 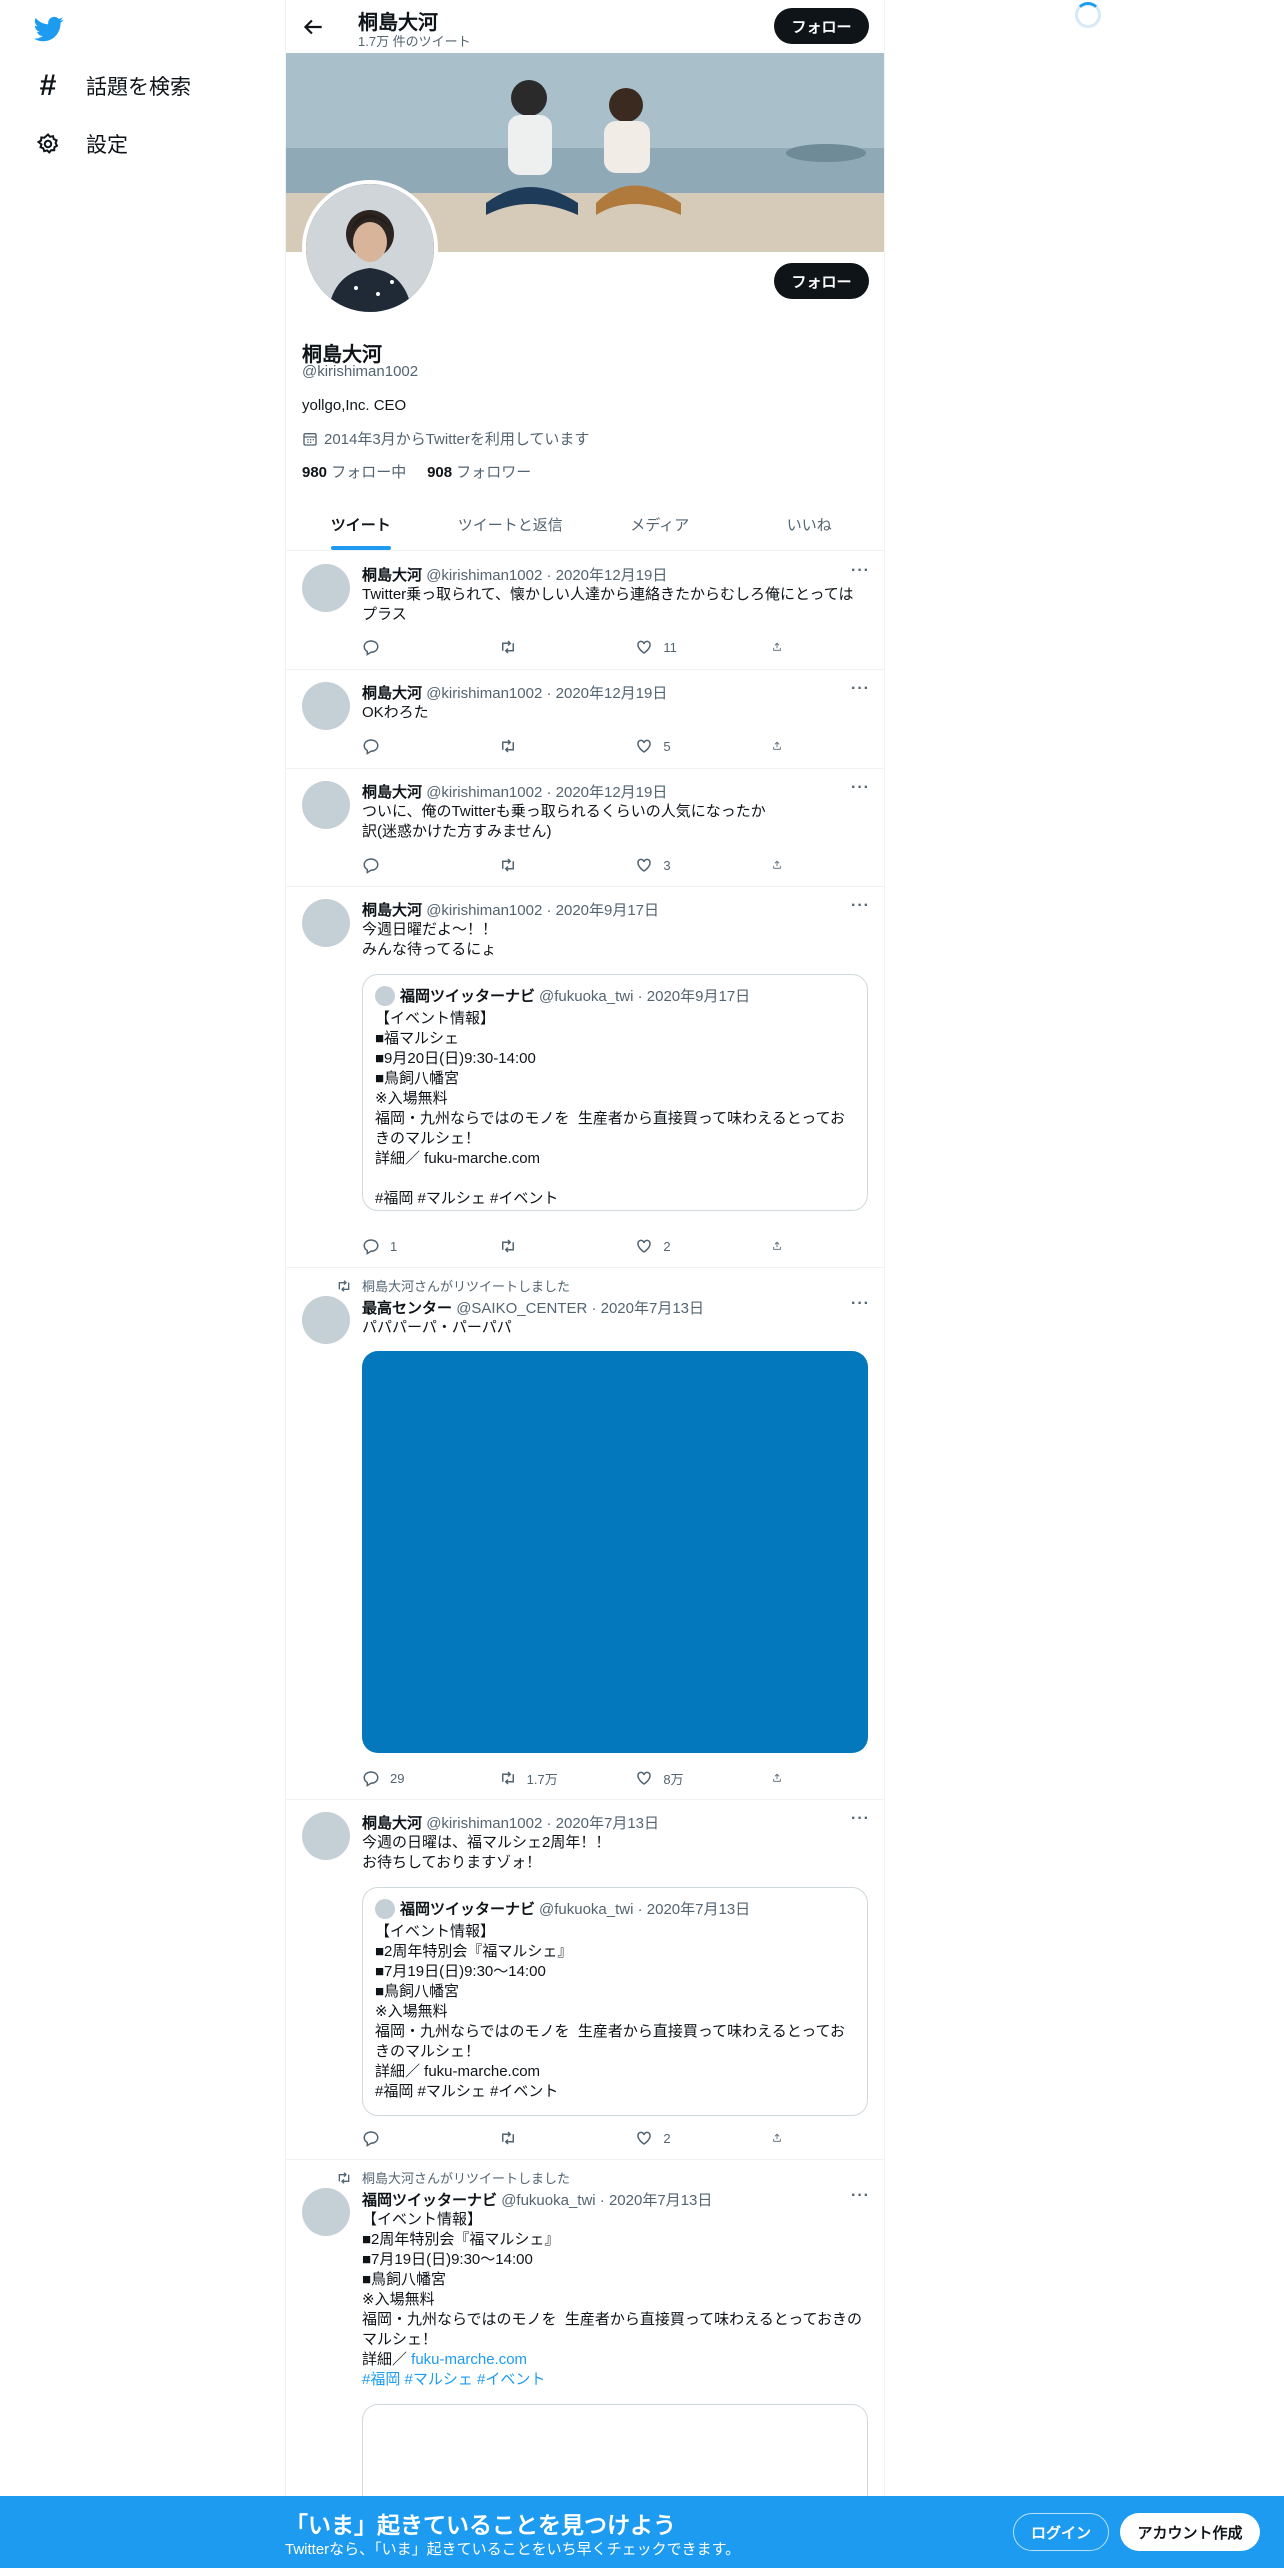 What do you see at coordinates (544, 1778) in the screenshot?
I see `retweet-button: 1.7万` at bounding box center [544, 1778].